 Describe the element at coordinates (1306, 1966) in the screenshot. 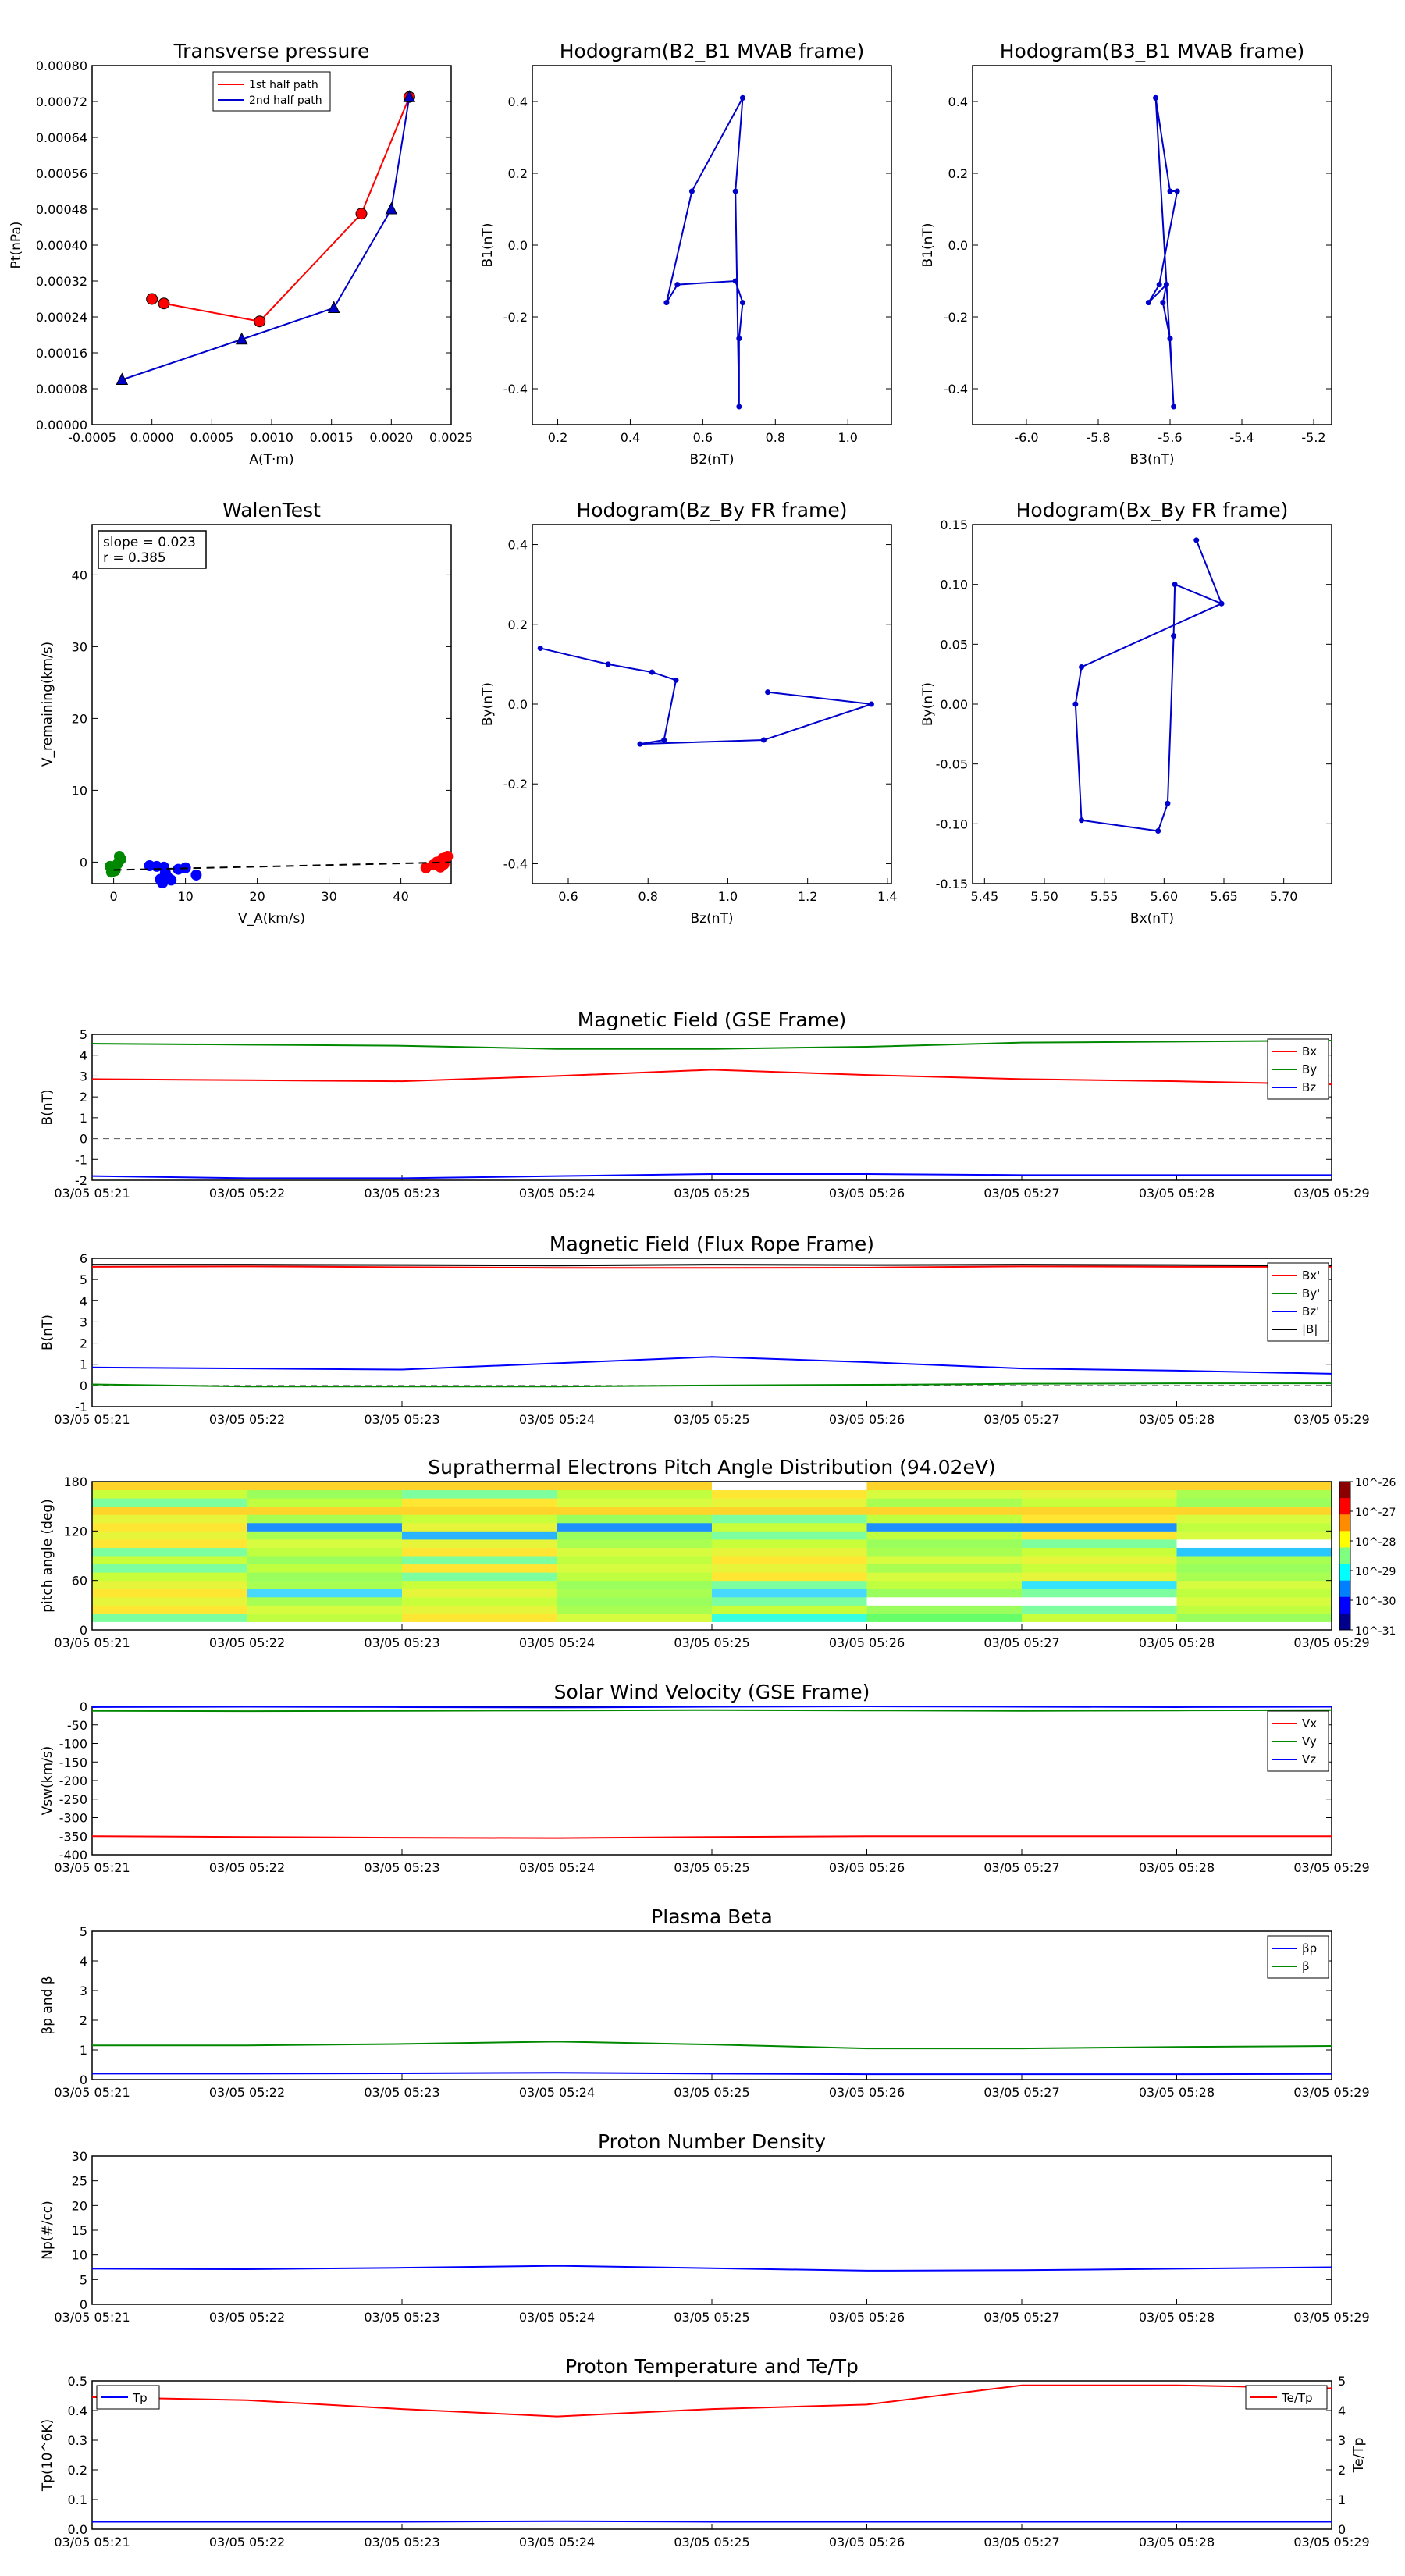

I see `legend-label: β` at that location.